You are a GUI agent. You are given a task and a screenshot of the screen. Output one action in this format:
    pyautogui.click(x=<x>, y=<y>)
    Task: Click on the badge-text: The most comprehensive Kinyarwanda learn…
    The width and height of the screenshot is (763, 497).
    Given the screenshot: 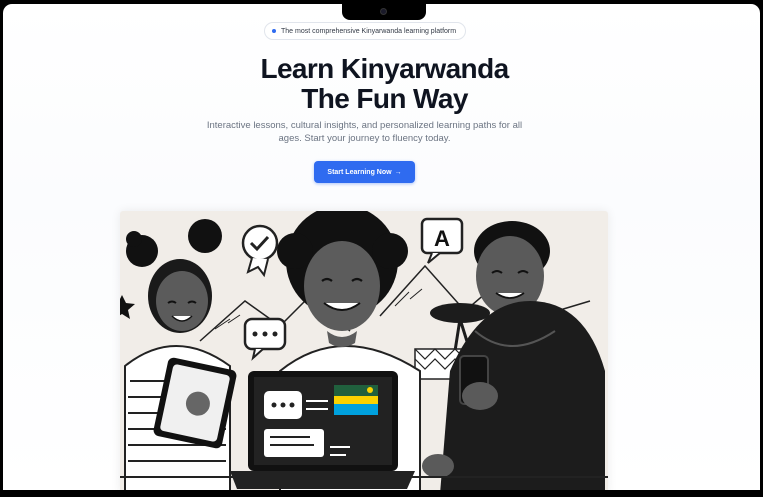 What is the action you would take?
    pyautogui.click(x=369, y=31)
    